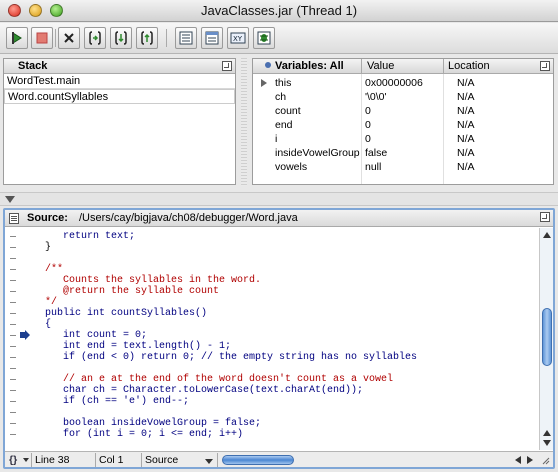  Describe the element at coordinates (272, 291) in the screenshot. I see `code-line: @return the syllable count` at that location.